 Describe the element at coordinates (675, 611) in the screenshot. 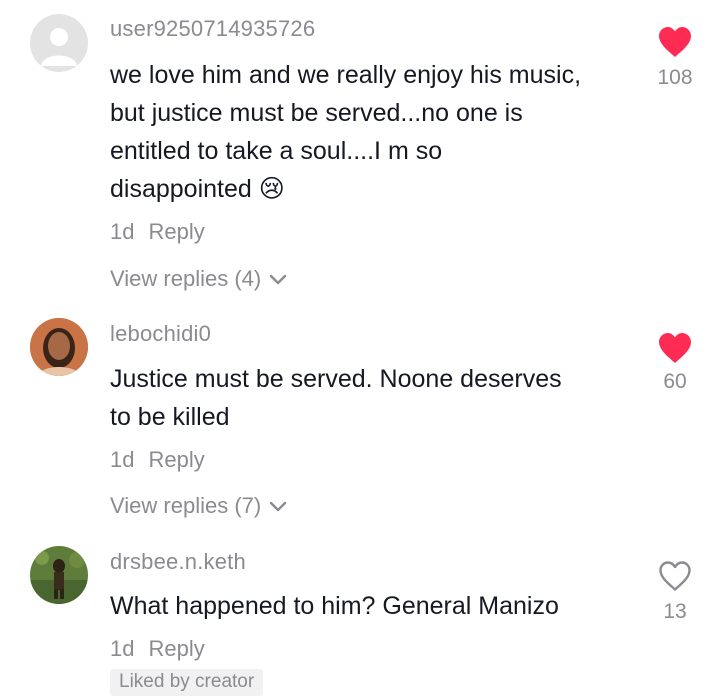

I see `like-count: 13` at that location.